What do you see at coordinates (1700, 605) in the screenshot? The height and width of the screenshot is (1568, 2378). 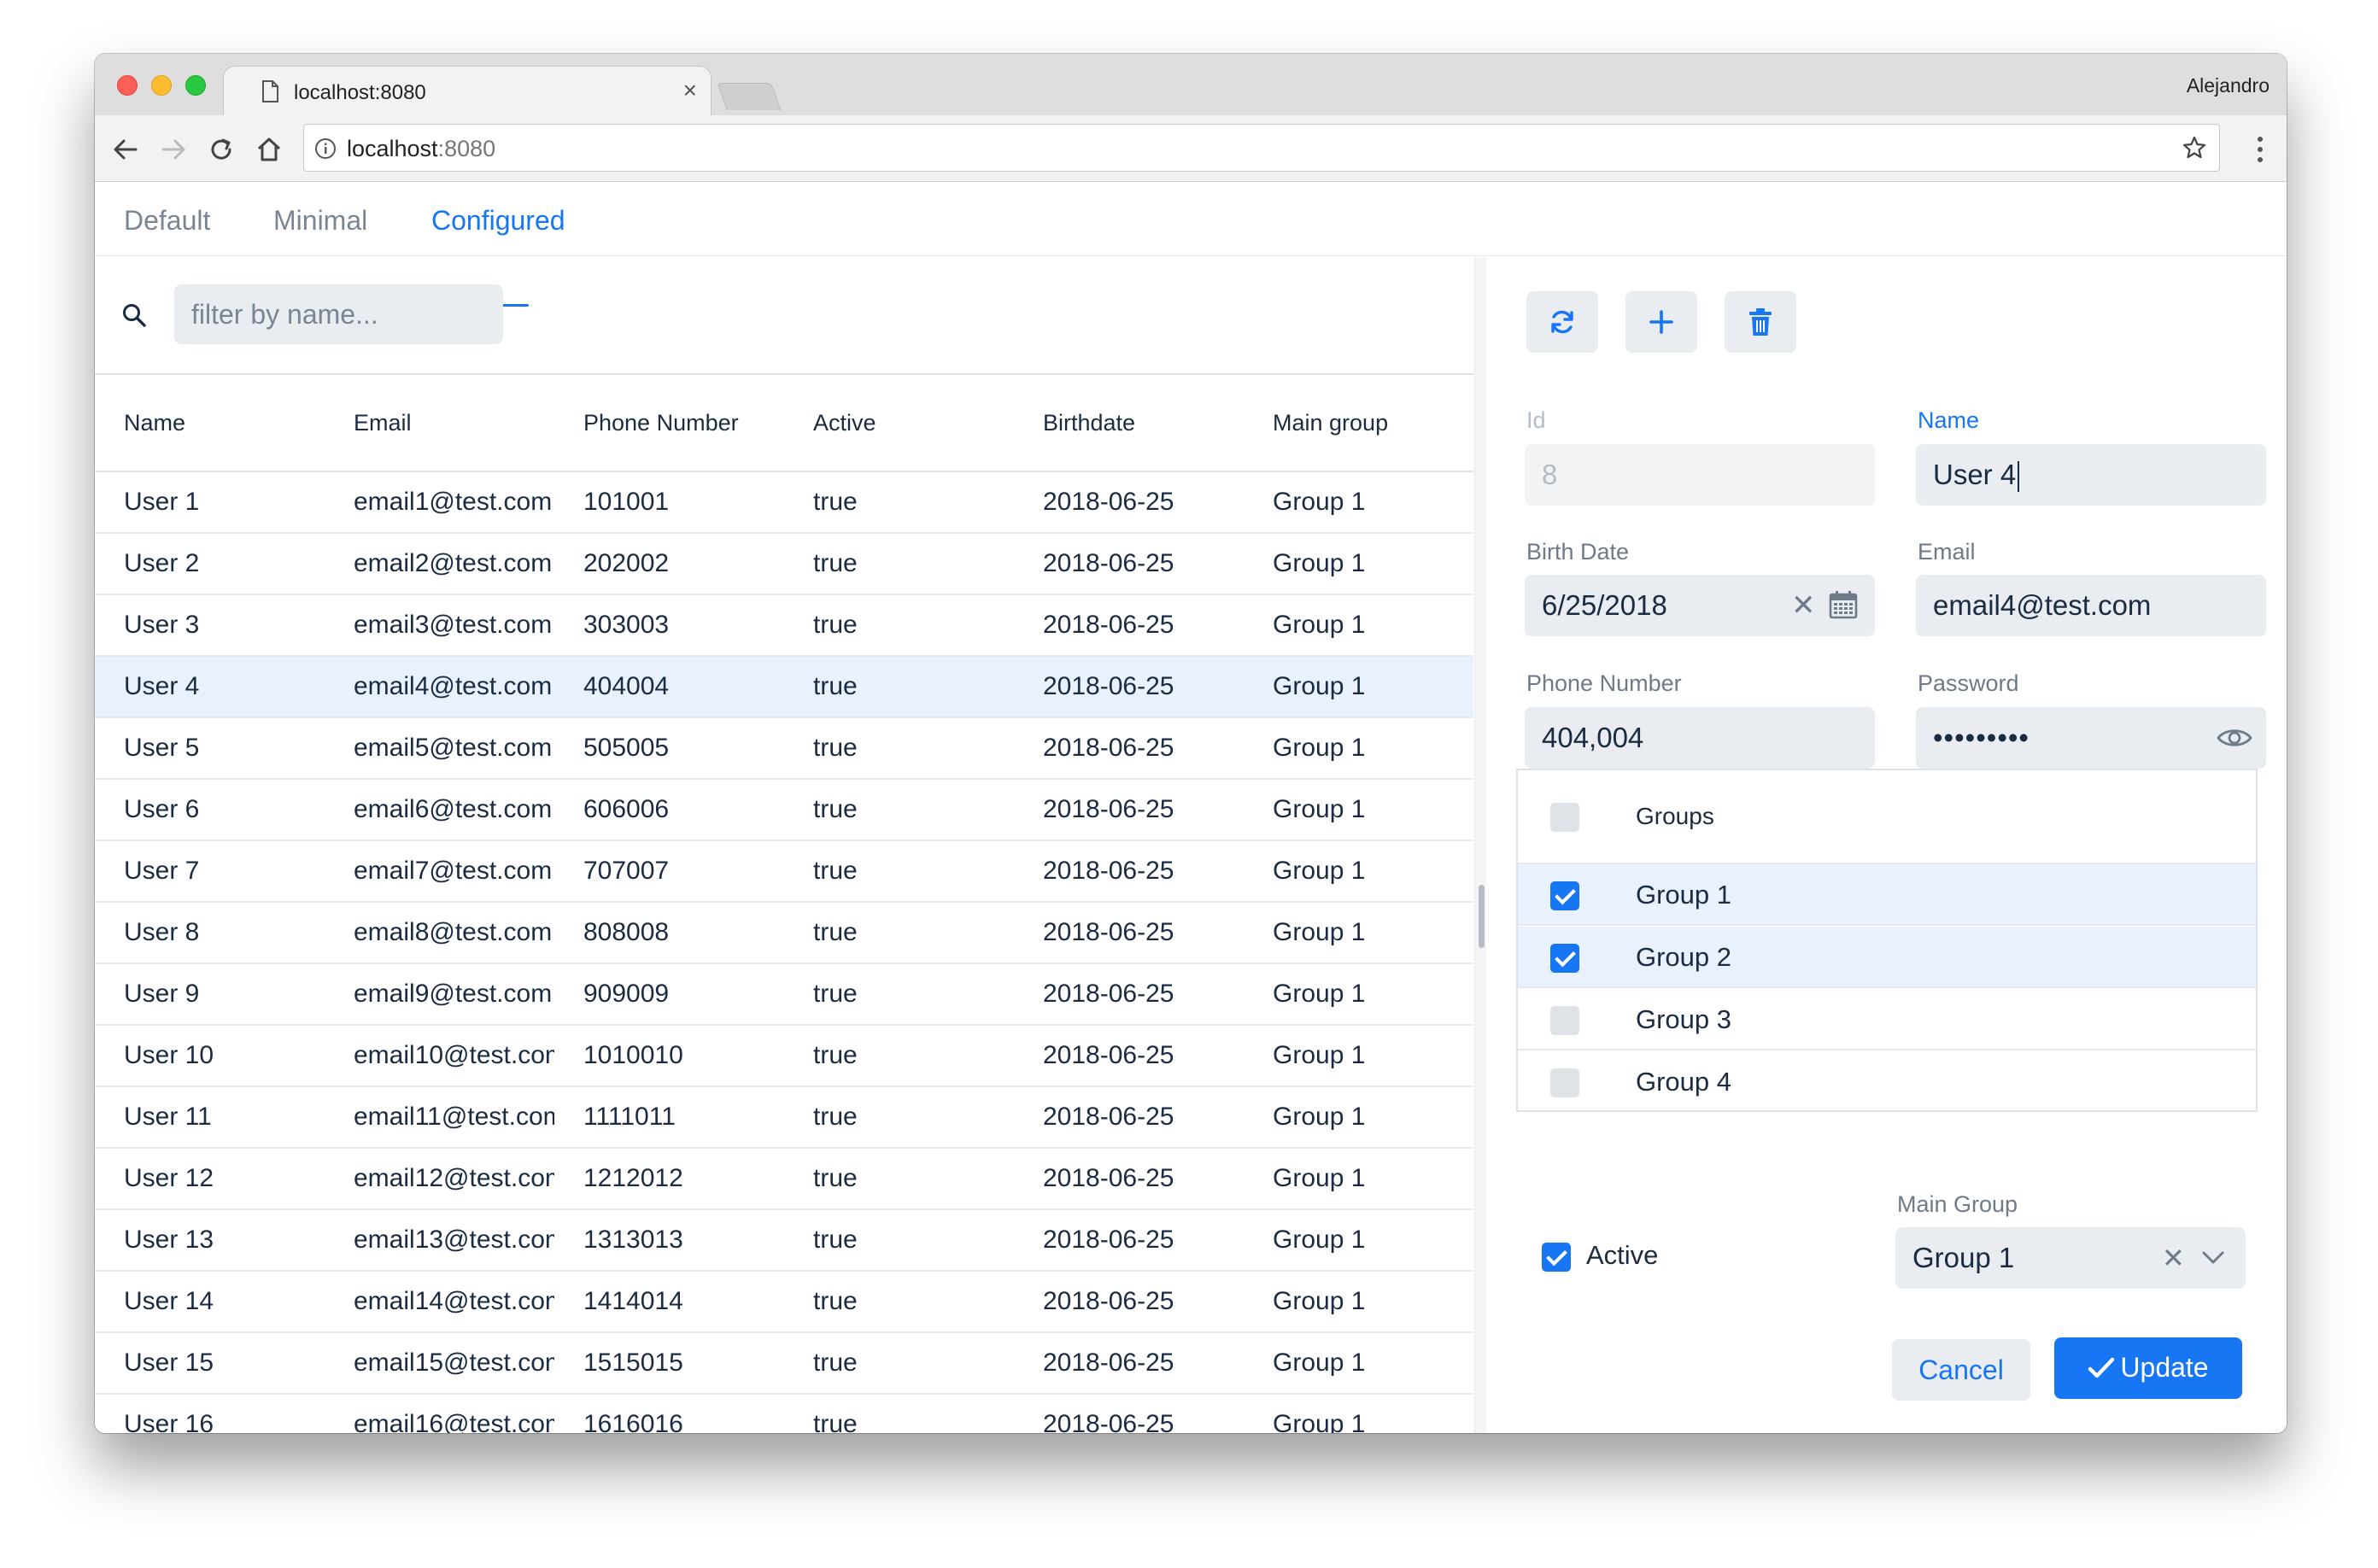 I see `birth-date-field: 6/25/2018 ✕` at bounding box center [1700, 605].